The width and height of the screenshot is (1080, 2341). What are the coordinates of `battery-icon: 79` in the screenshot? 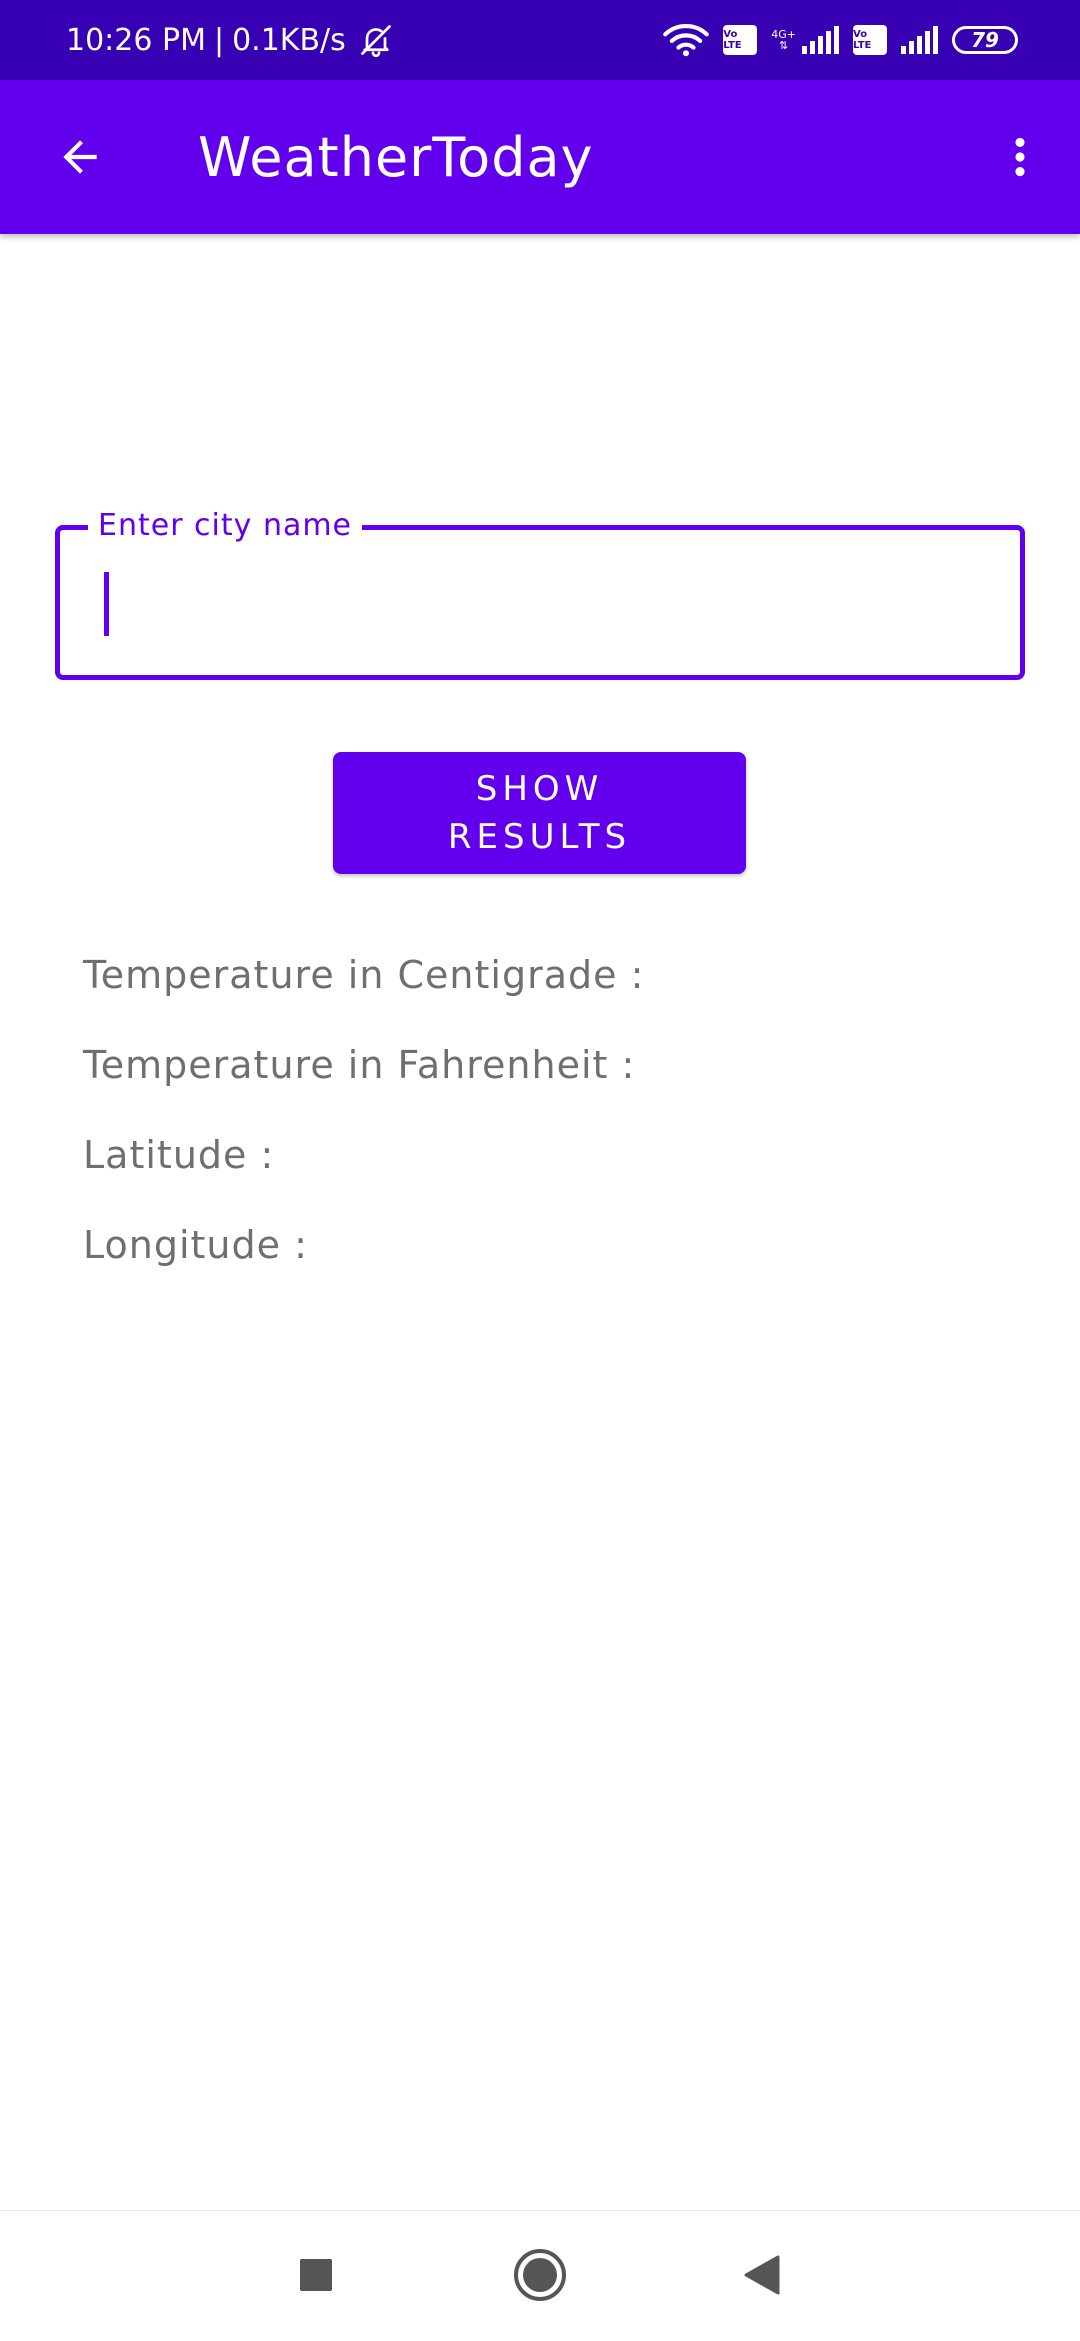 It's located at (985, 40).